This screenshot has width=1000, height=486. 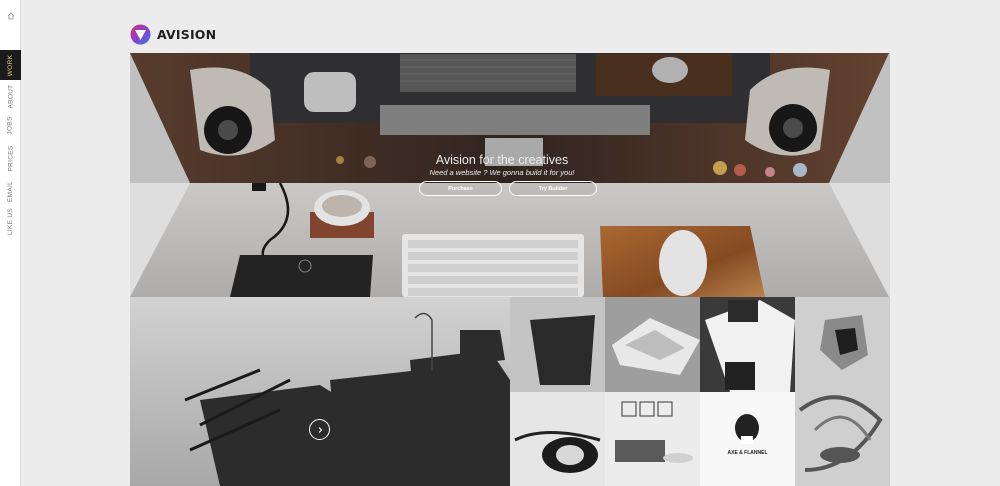 I want to click on axe-flannel-logo-text: AXE & FLANNEL, so click(x=747, y=453).